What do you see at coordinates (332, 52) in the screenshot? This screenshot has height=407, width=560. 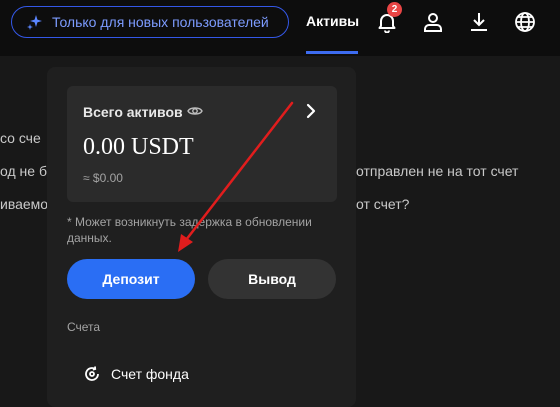 I see `active-tab-indicator` at bounding box center [332, 52].